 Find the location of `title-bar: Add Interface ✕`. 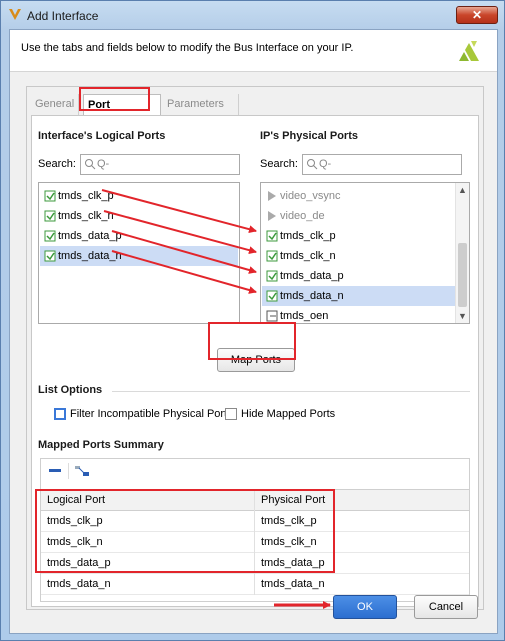

title-bar: Add Interface ✕ is located at coordinates (252, 15).